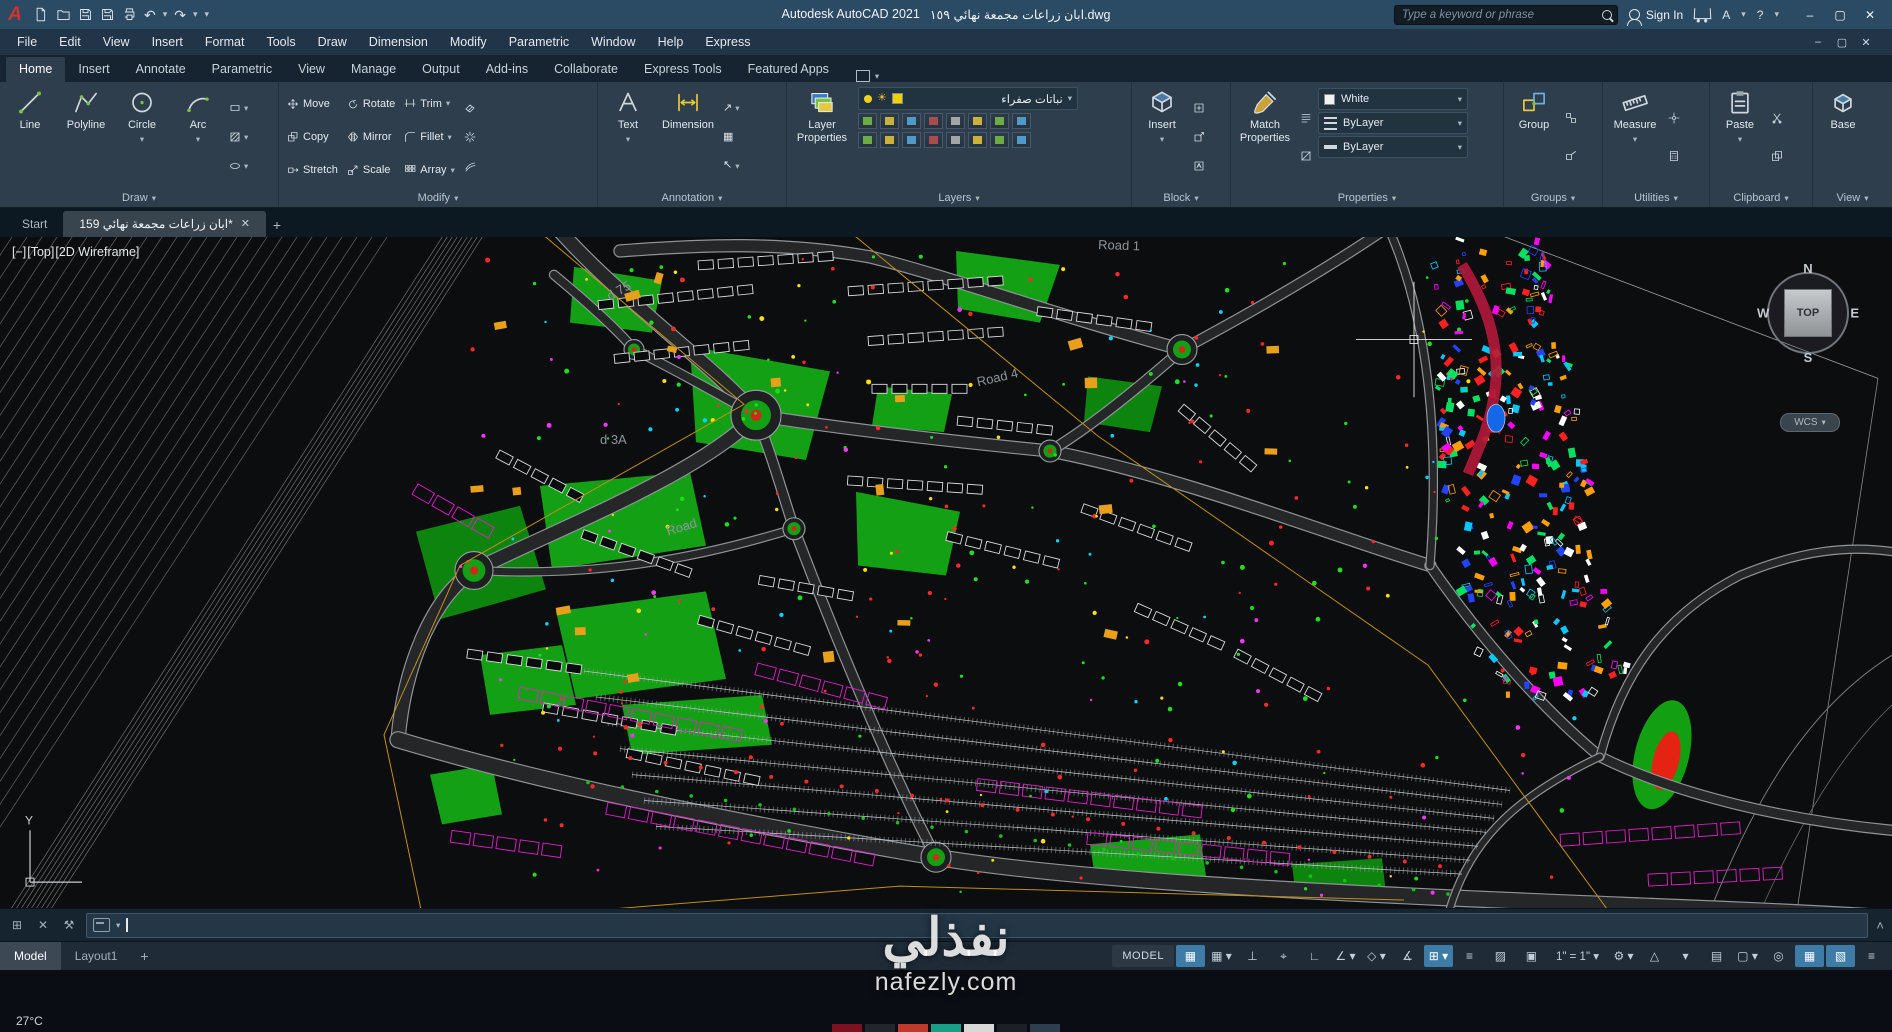 The image size is (1892, 1032). Describe the element at coordinates (1469, 956) in the screenshot. I see `lineweight-display: ≡` at that location.